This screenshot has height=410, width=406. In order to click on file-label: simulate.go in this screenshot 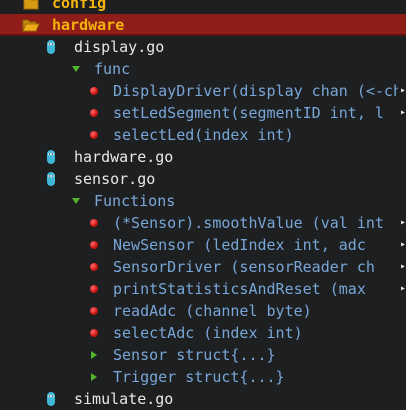, I will do `click(124, 399)`.